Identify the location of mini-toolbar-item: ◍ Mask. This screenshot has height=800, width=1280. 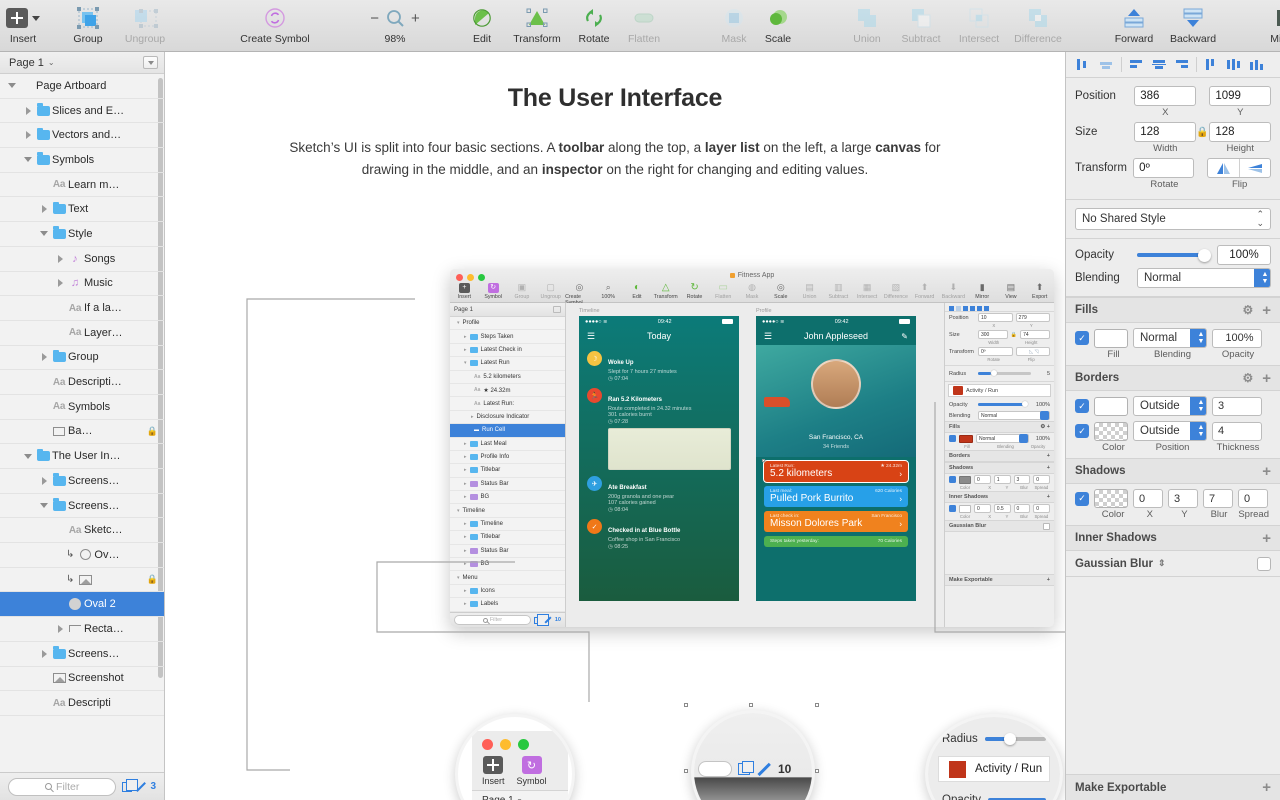
(752, 290).